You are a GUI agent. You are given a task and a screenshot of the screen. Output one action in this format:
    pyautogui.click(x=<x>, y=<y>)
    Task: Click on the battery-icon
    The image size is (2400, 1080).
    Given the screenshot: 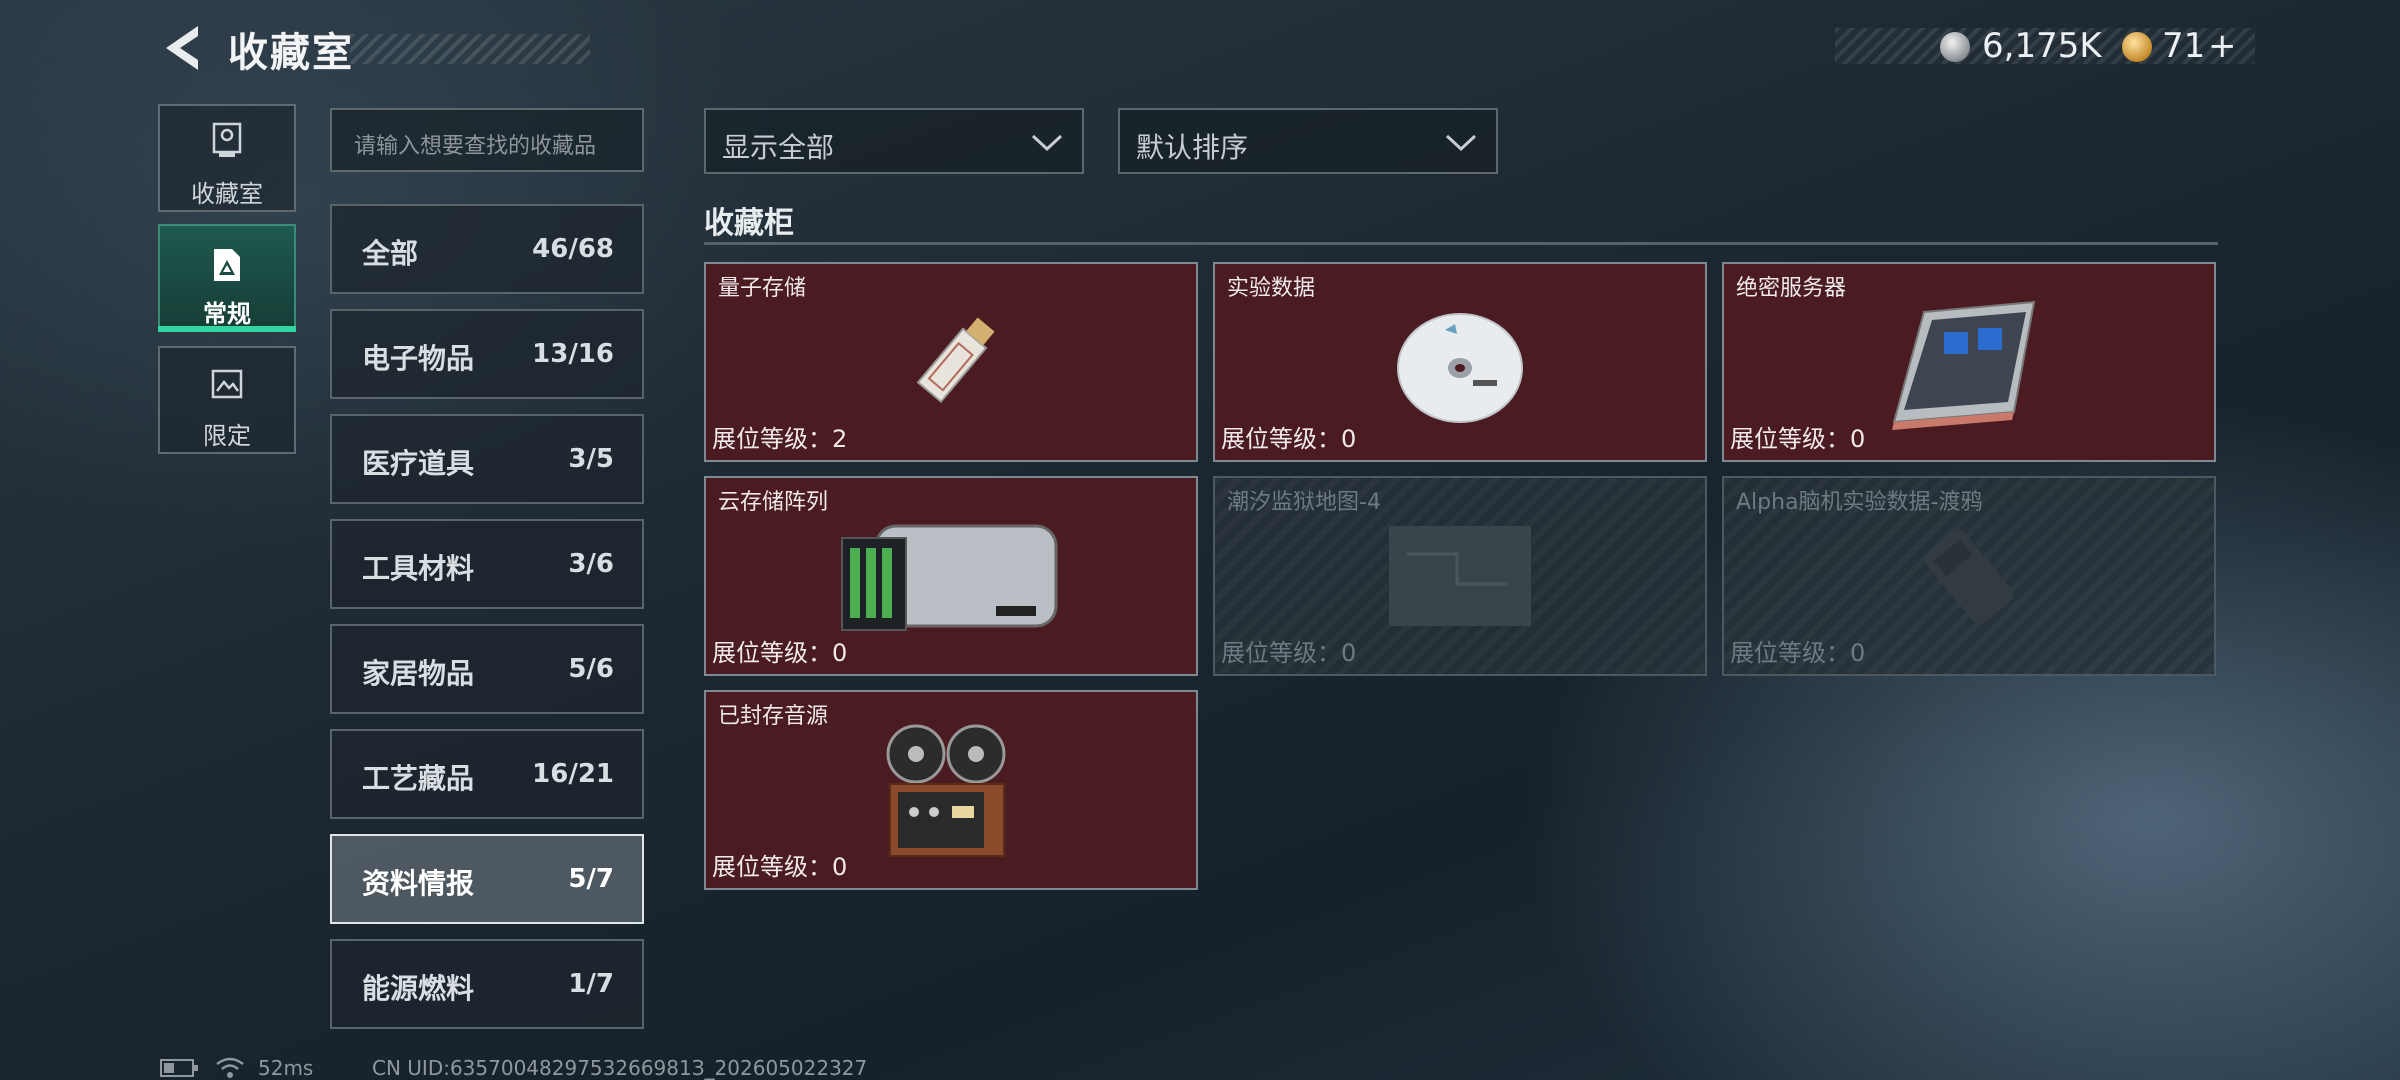 What is the action you would take?
    pyautogui.click(x=179, y=1068)
    